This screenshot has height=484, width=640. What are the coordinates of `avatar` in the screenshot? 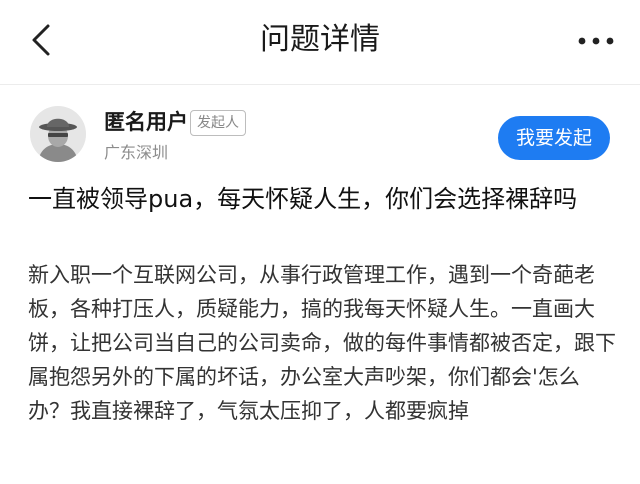 It's located at (58, 134).